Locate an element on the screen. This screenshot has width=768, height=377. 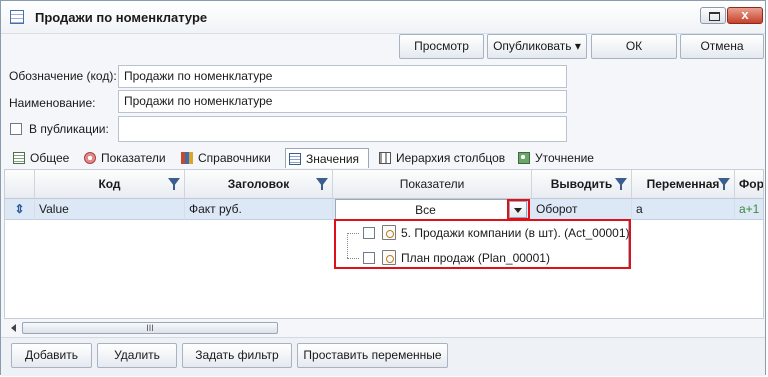
tab-directories: Справочники is located at coordinates (229, 158).